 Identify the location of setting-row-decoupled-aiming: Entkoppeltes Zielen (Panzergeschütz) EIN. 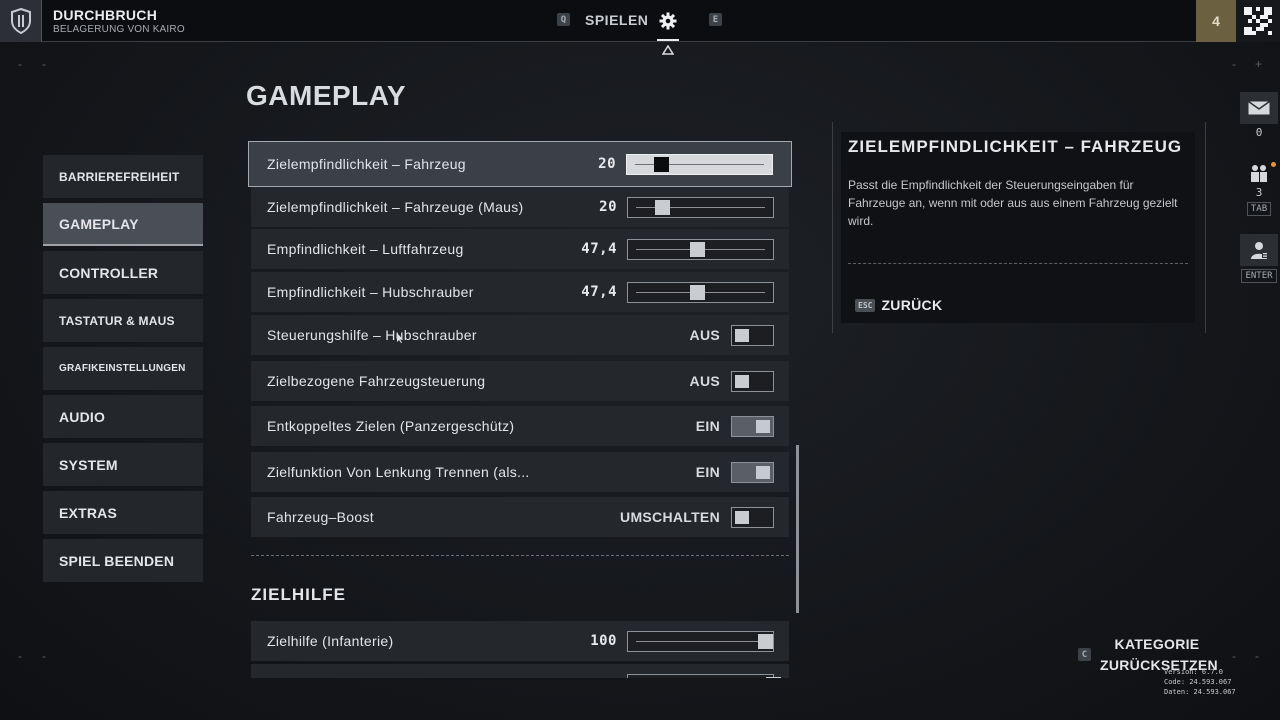
(520, 426).